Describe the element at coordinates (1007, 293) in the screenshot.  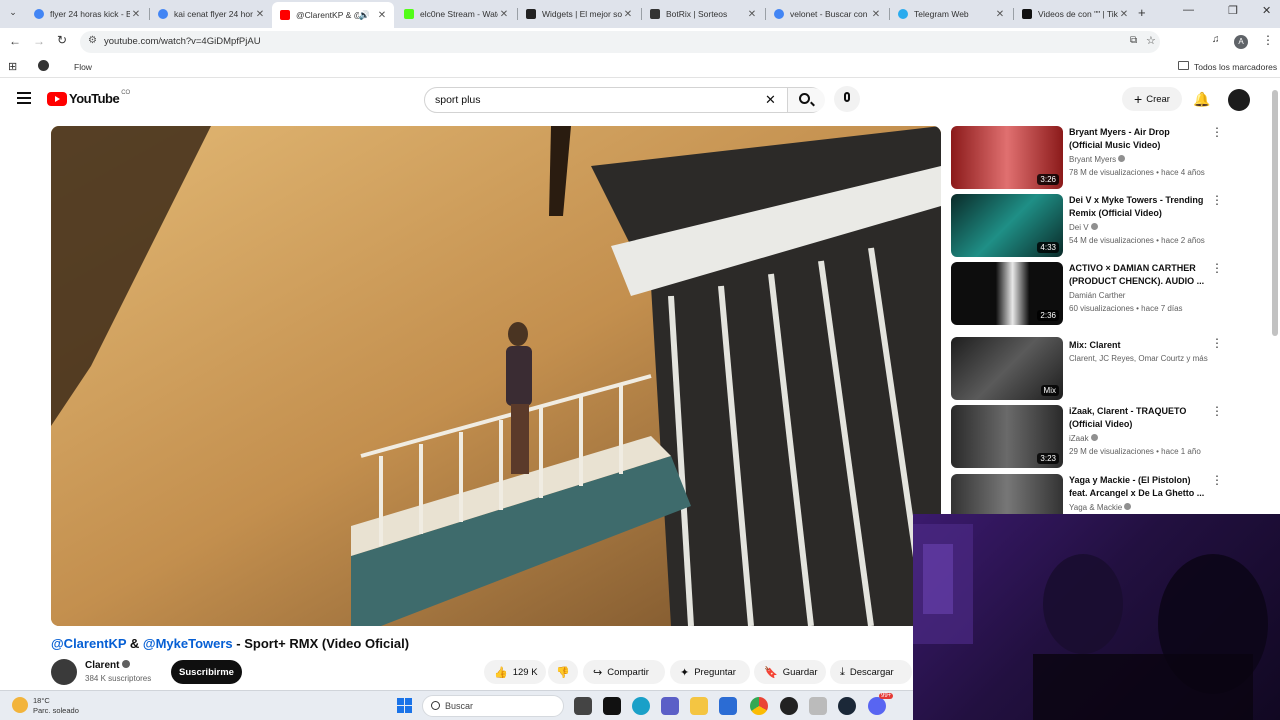
I see `video-thumbnail: 2:36` at that location.